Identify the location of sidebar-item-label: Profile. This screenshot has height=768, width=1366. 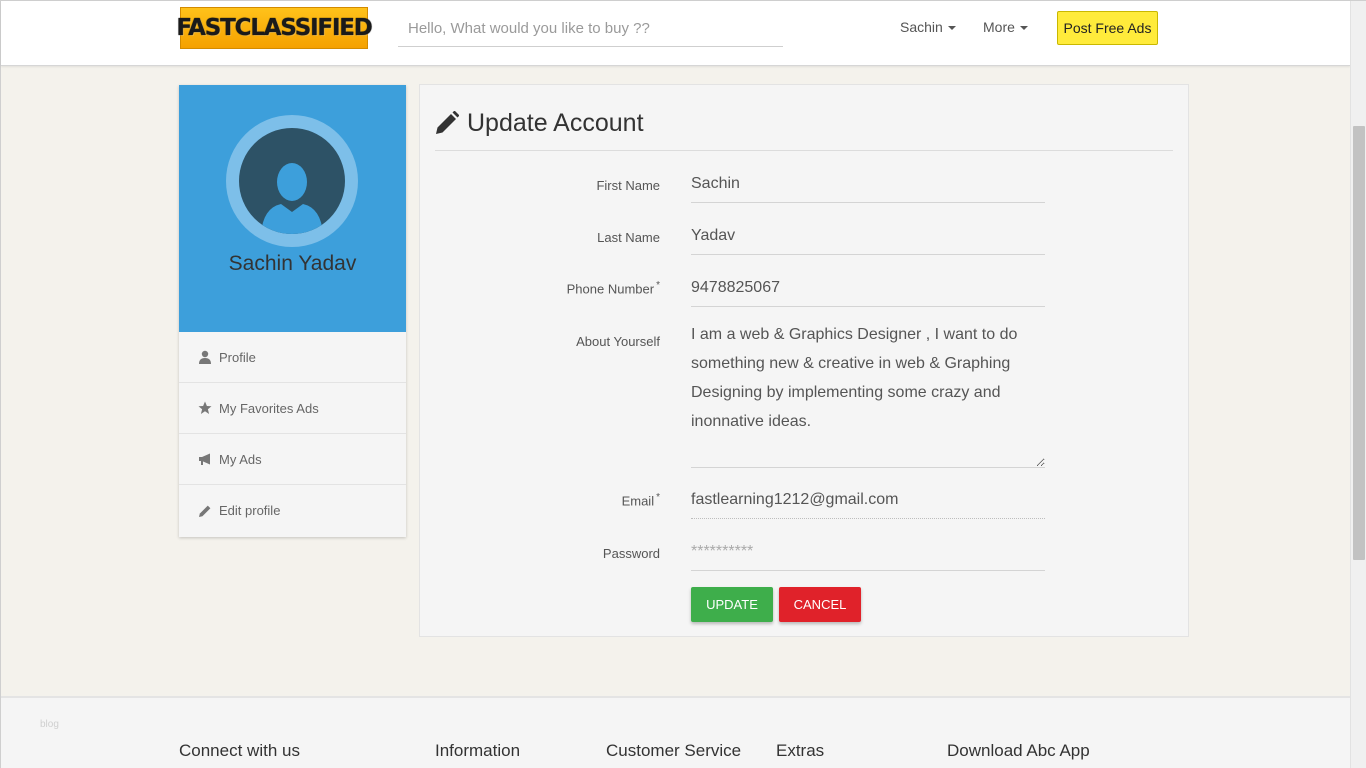
(237, 357).